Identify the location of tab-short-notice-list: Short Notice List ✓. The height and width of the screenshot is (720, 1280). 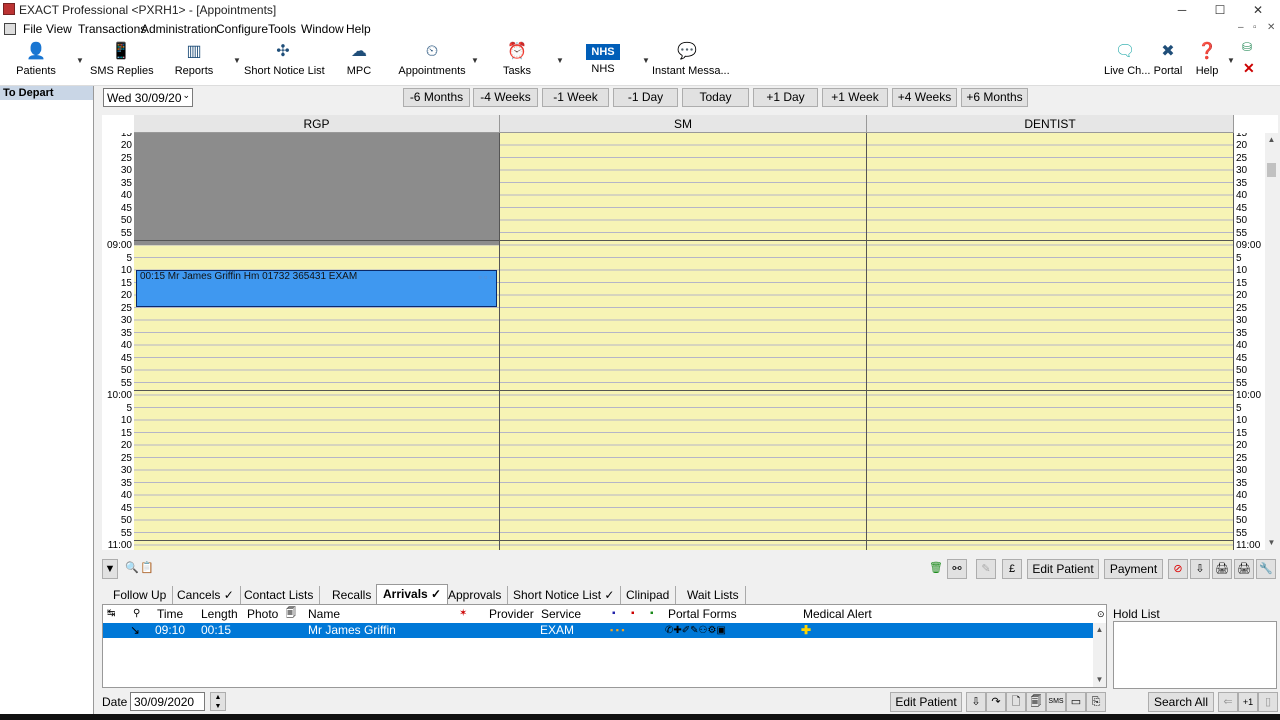
(564, 595).